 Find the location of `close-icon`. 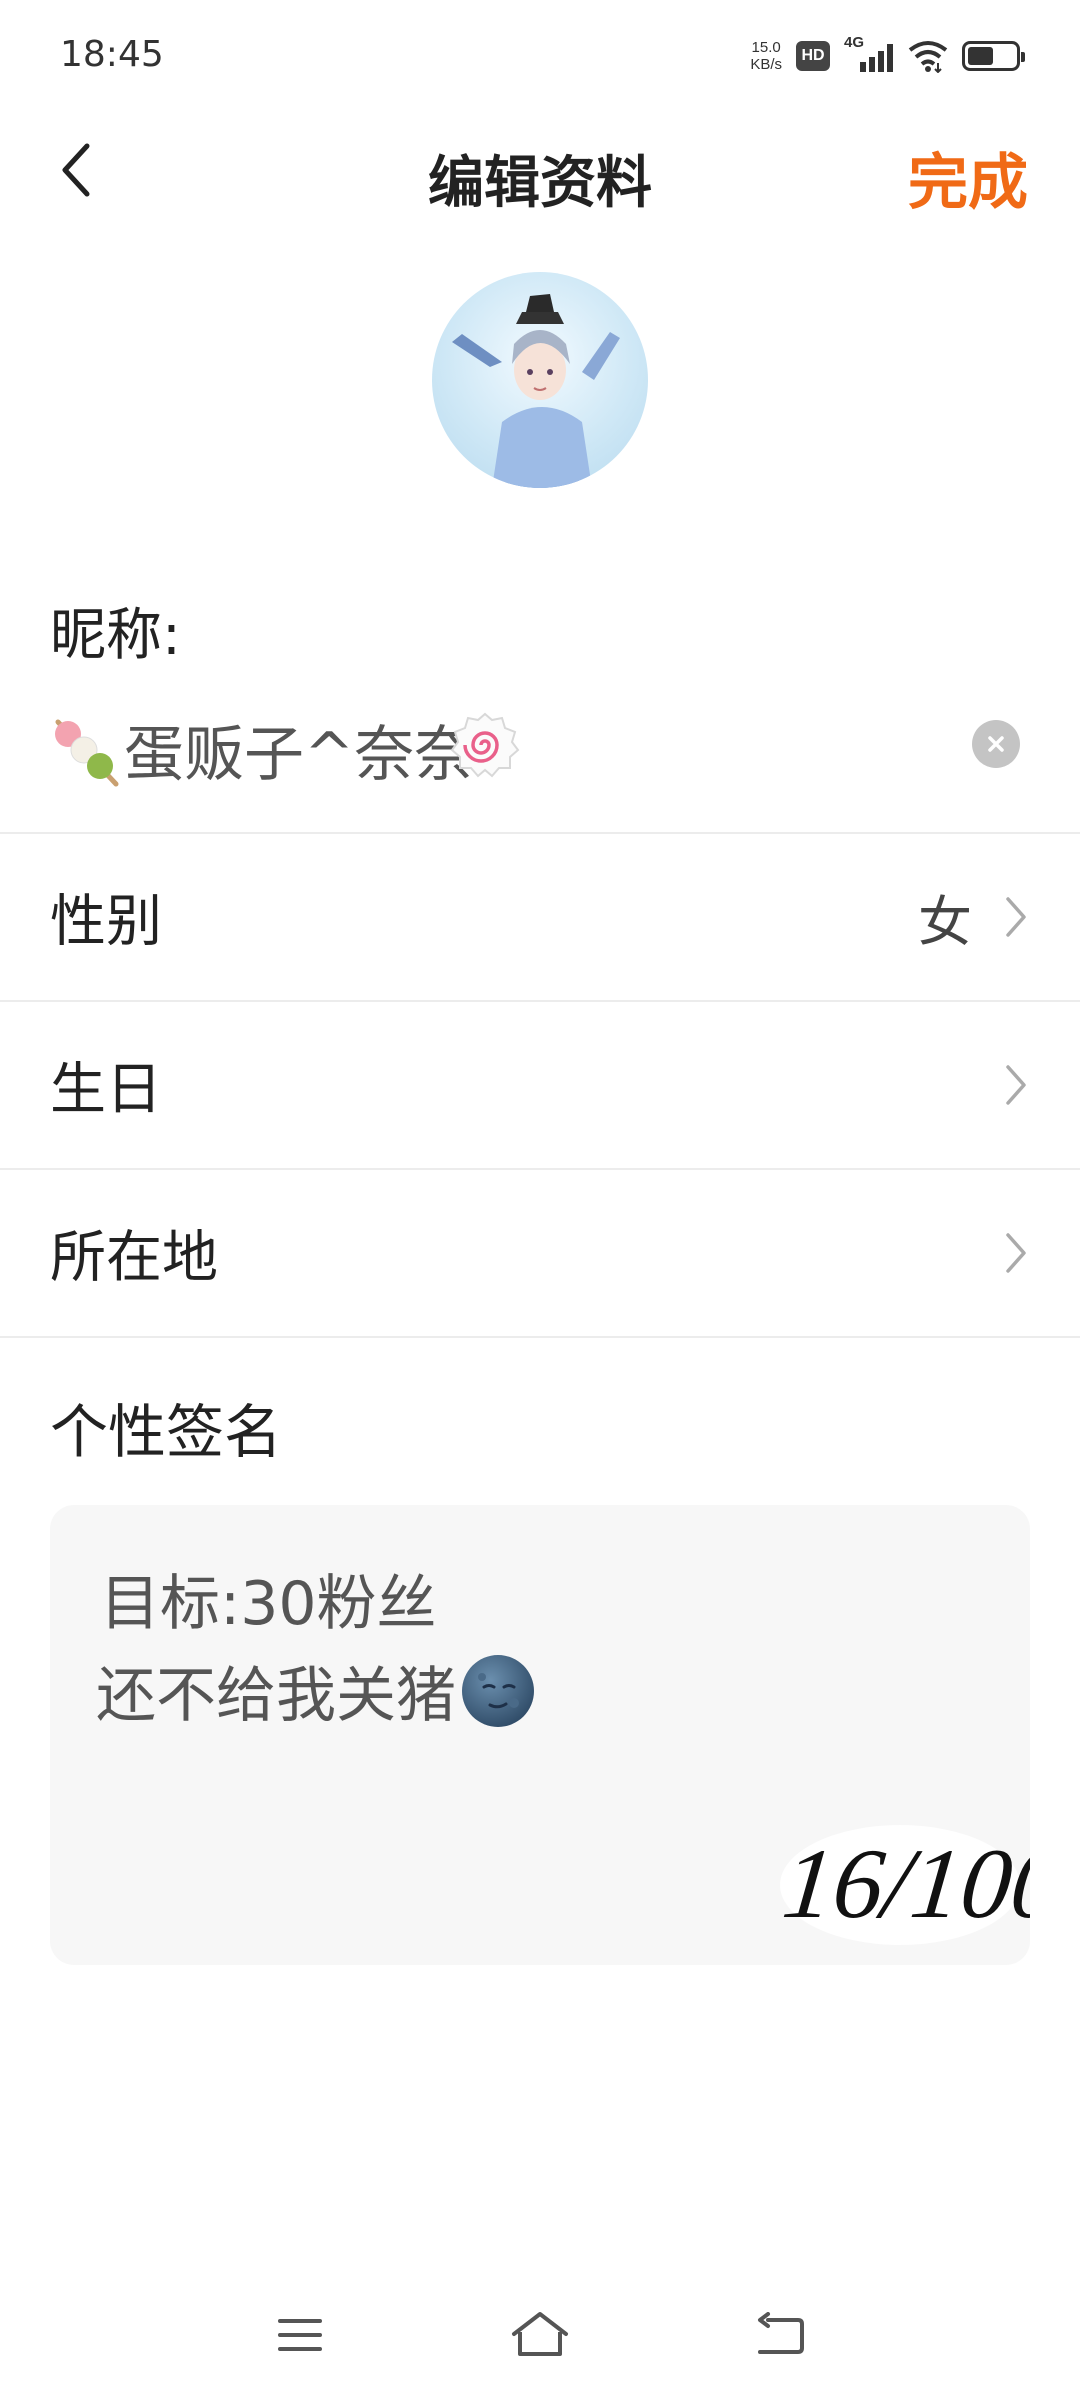

close-icon is located at coordinates (996, 744).